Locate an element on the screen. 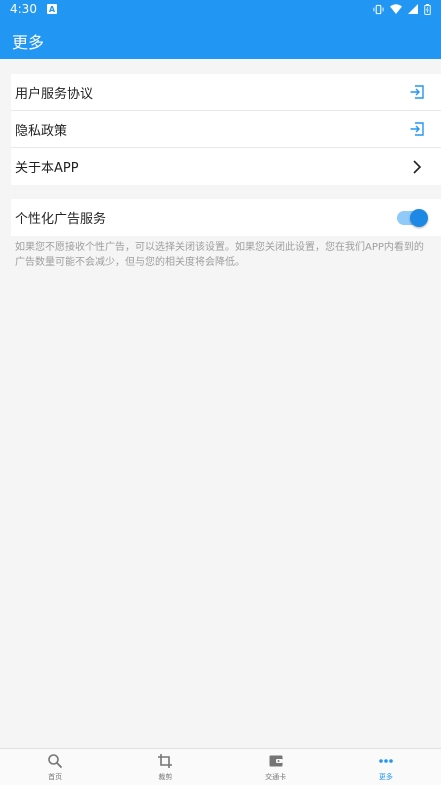 Image resolution: width=441 pixels, height=785 pixels. nav-item-transit-card: 交通卡 is located at coordinates (276, 767).